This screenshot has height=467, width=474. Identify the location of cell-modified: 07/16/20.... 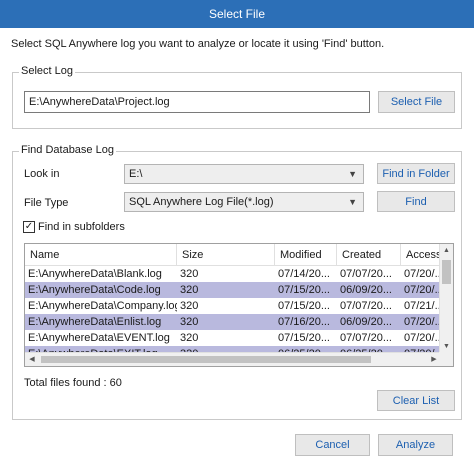
(304, 322).